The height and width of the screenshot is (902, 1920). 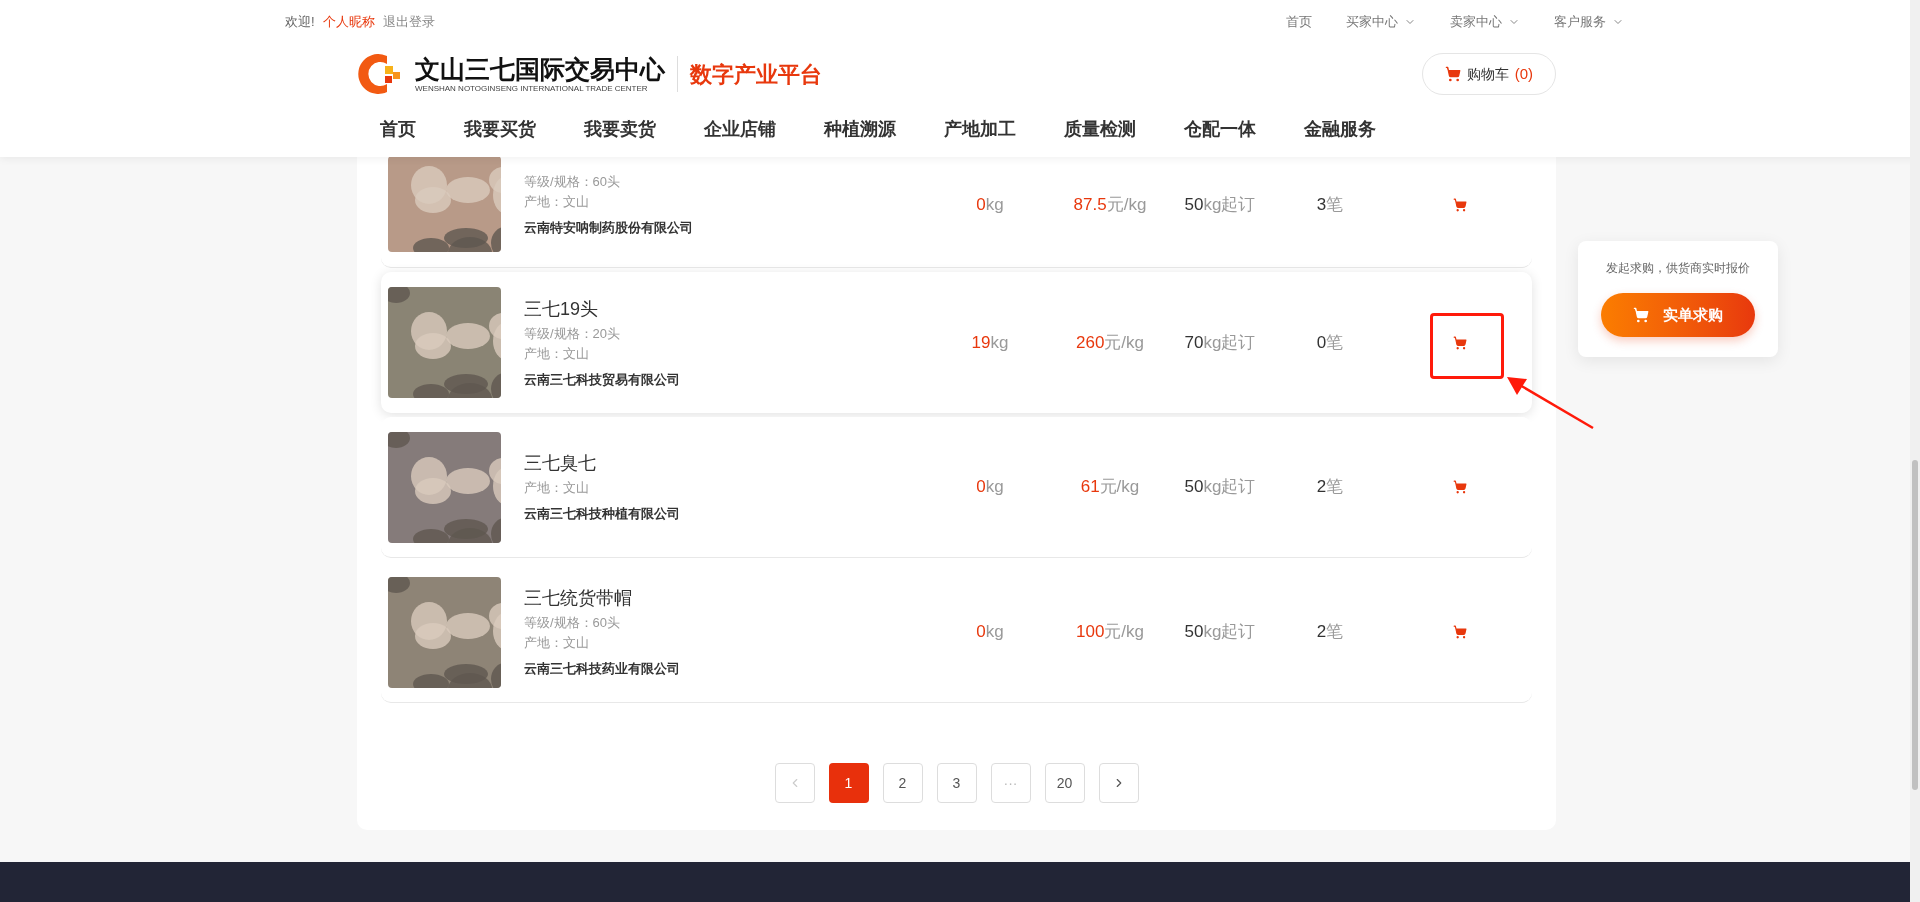 I want to click on company-name: 云南三七科技种植有限公司, so click(x=727, y=514).